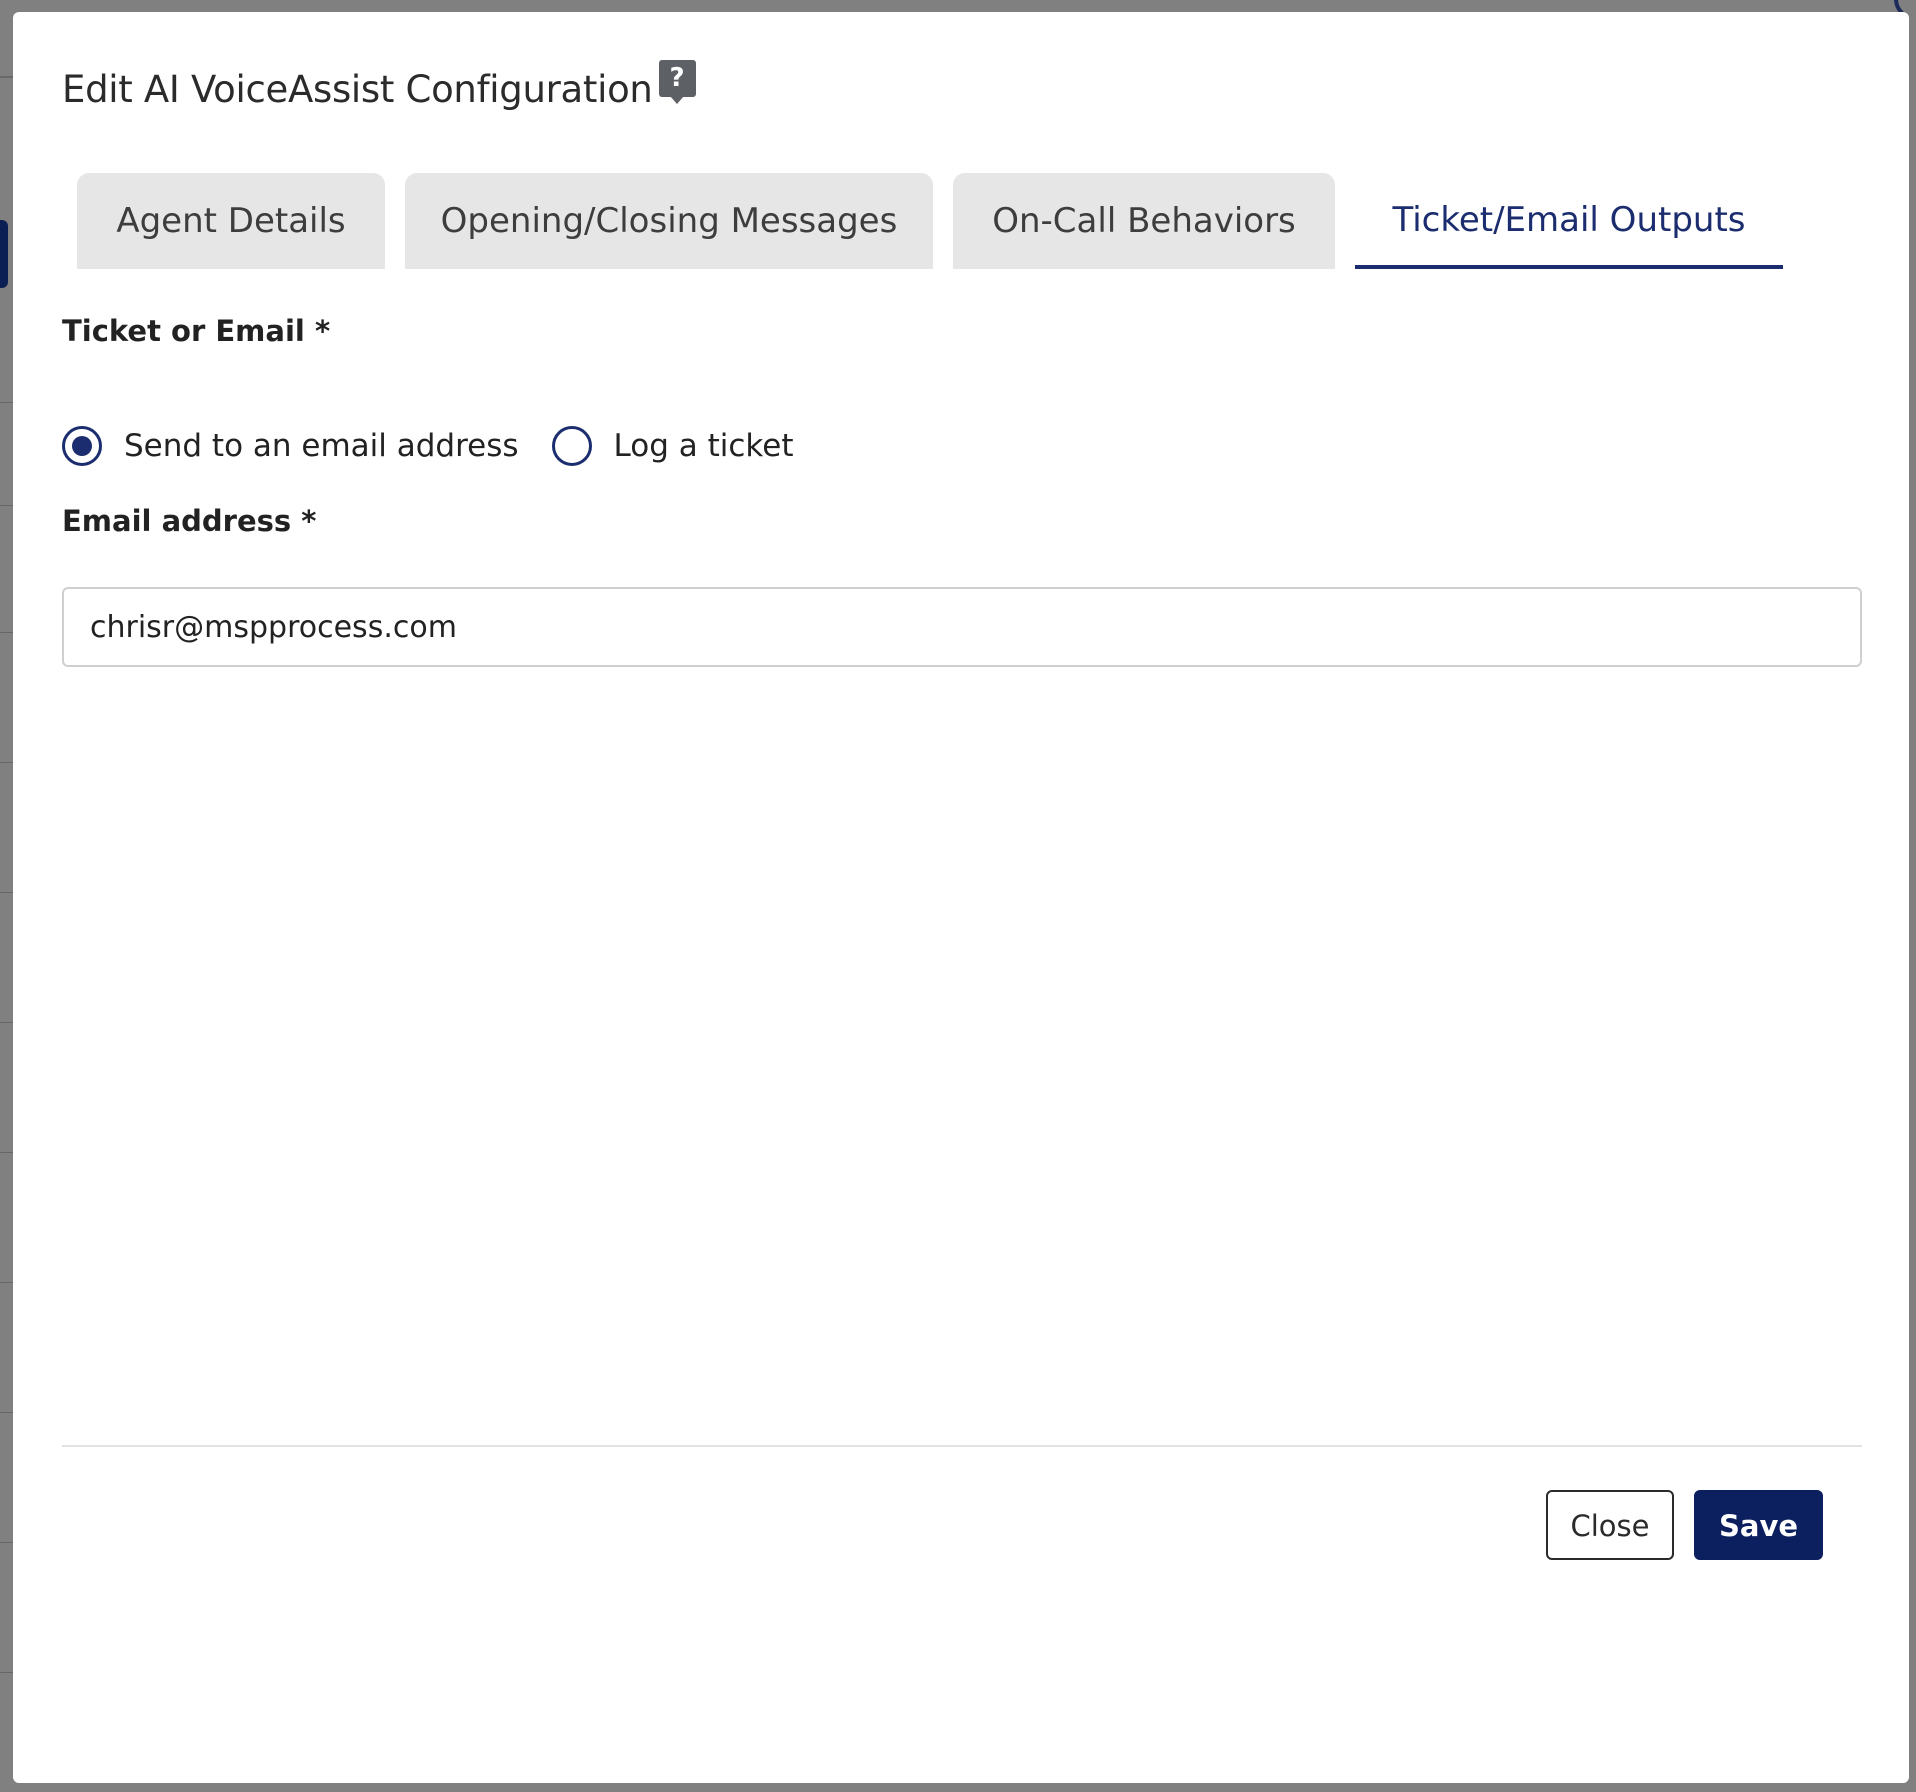  What do you see at coordinates (4, 254) in the screenshot?
I see `background-active-nav-marker` at bounding box center [4, 254].